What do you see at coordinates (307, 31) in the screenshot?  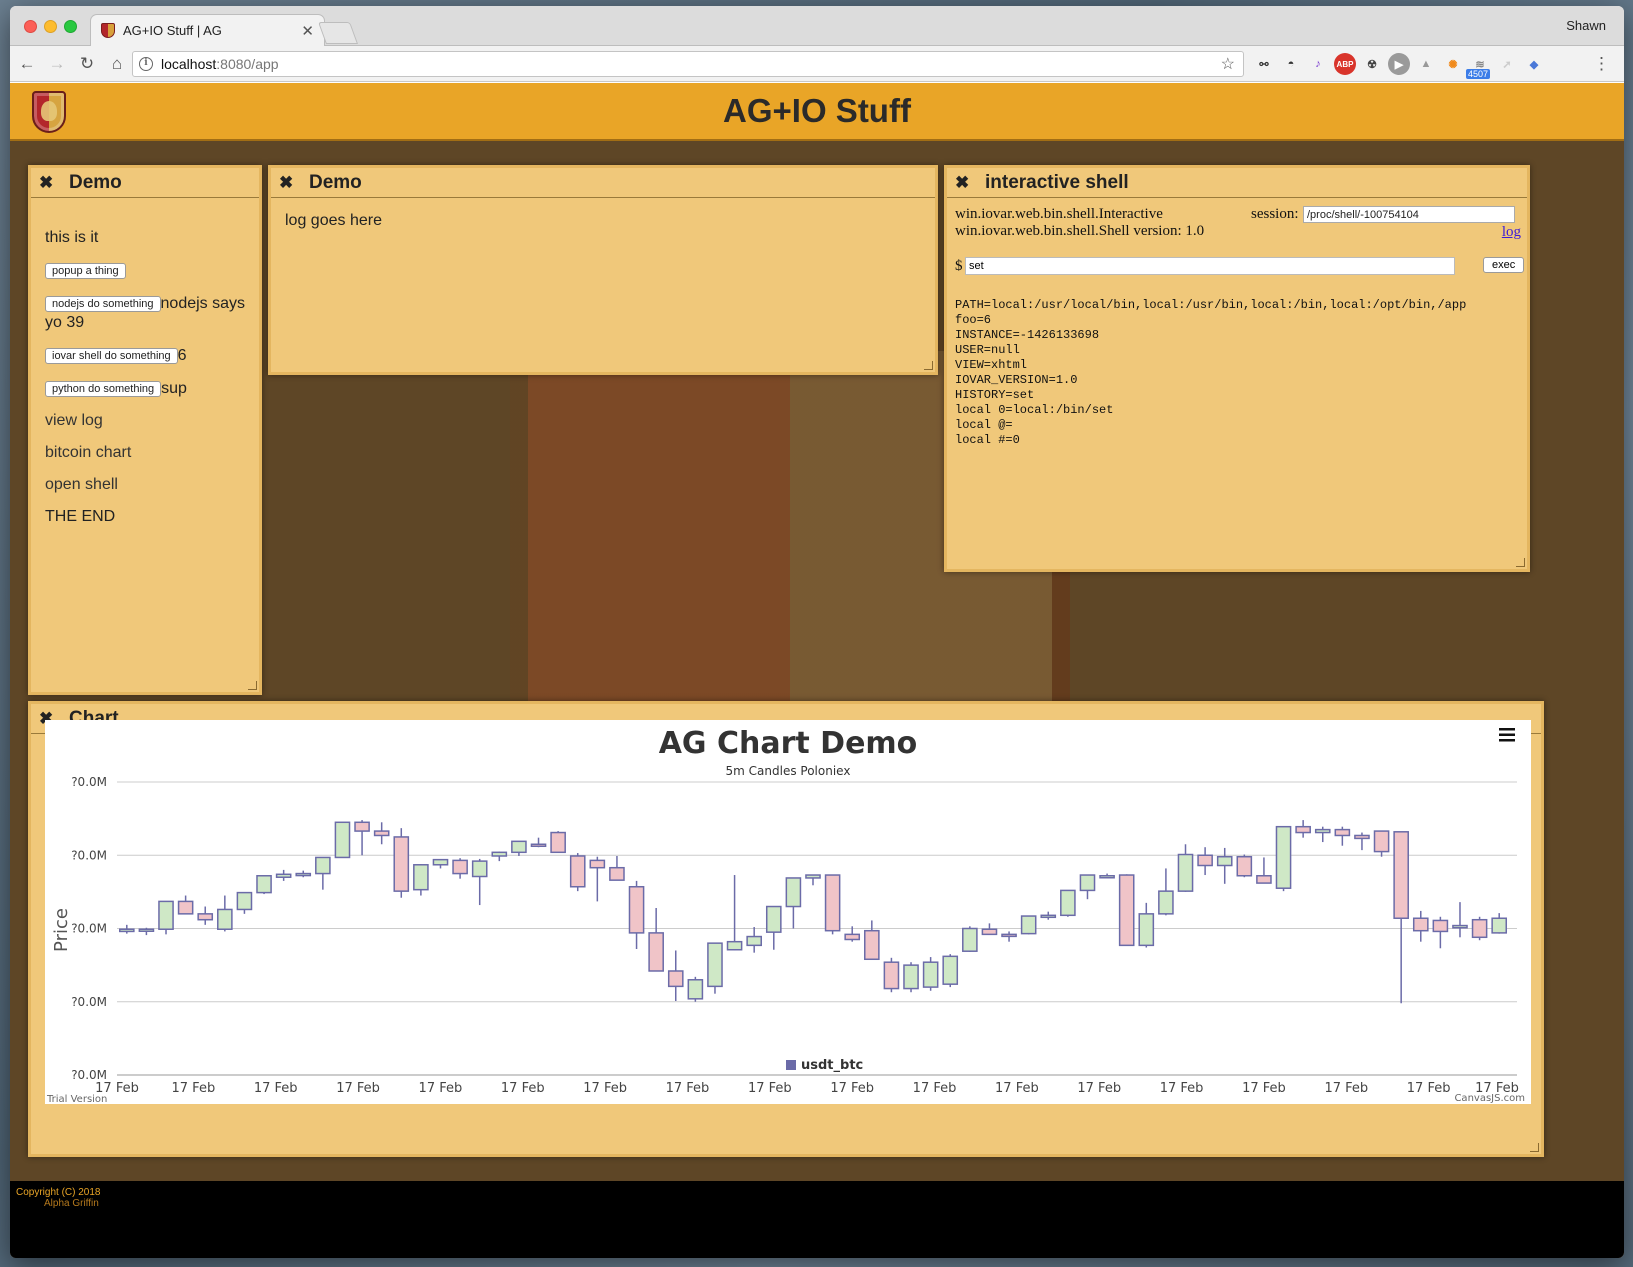 I see `tab-close-icon: ✕` at bounding box center [307, 31].